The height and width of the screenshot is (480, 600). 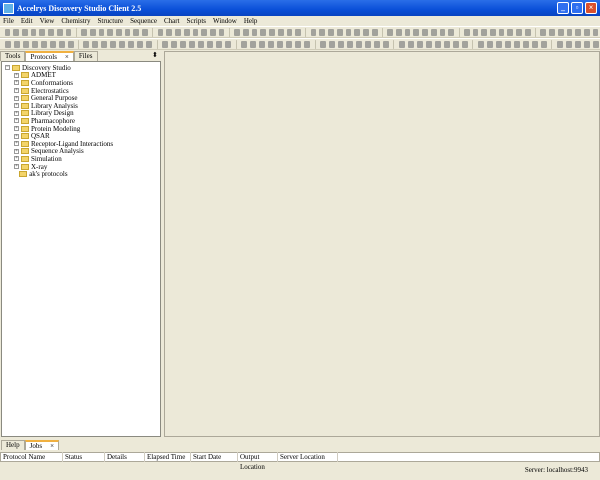 What do you see at coordinates (82, 159) in the screenshot?
I see `tree-item: + Simulation` at bounding box center [82, 159].